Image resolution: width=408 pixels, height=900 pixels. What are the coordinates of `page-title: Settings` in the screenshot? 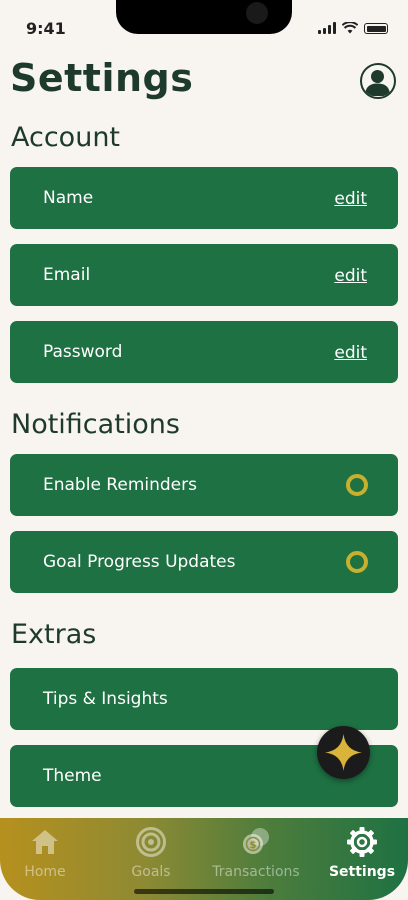 It's located at (102, 78).